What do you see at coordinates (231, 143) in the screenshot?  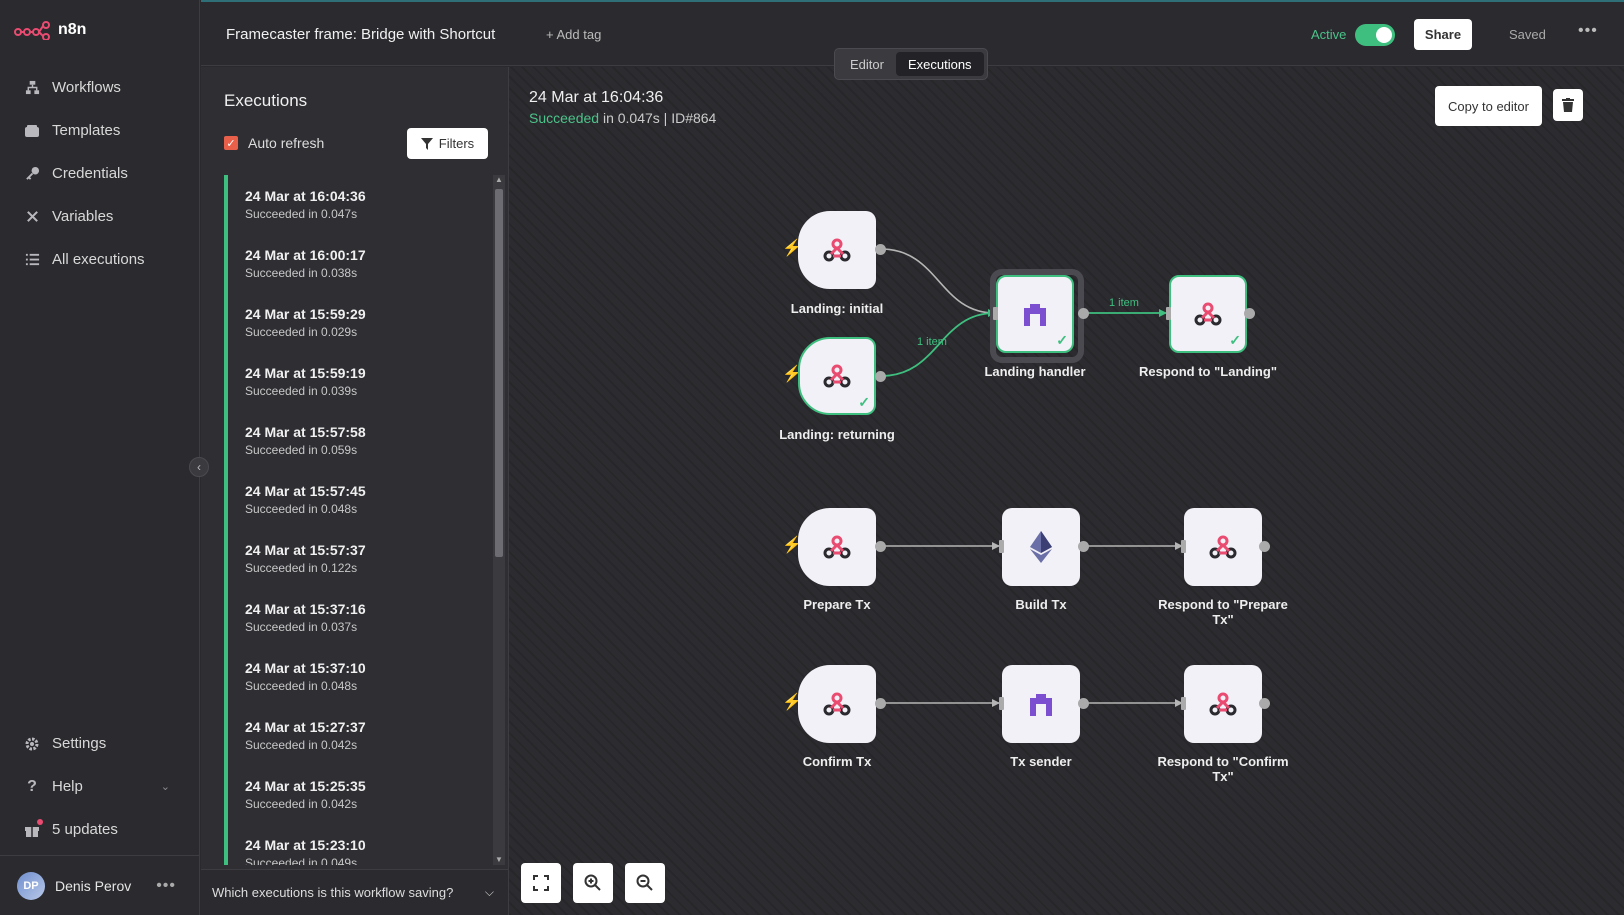 I see `checkbox-checked-icon: ✓` at bounding box center [231, 143].